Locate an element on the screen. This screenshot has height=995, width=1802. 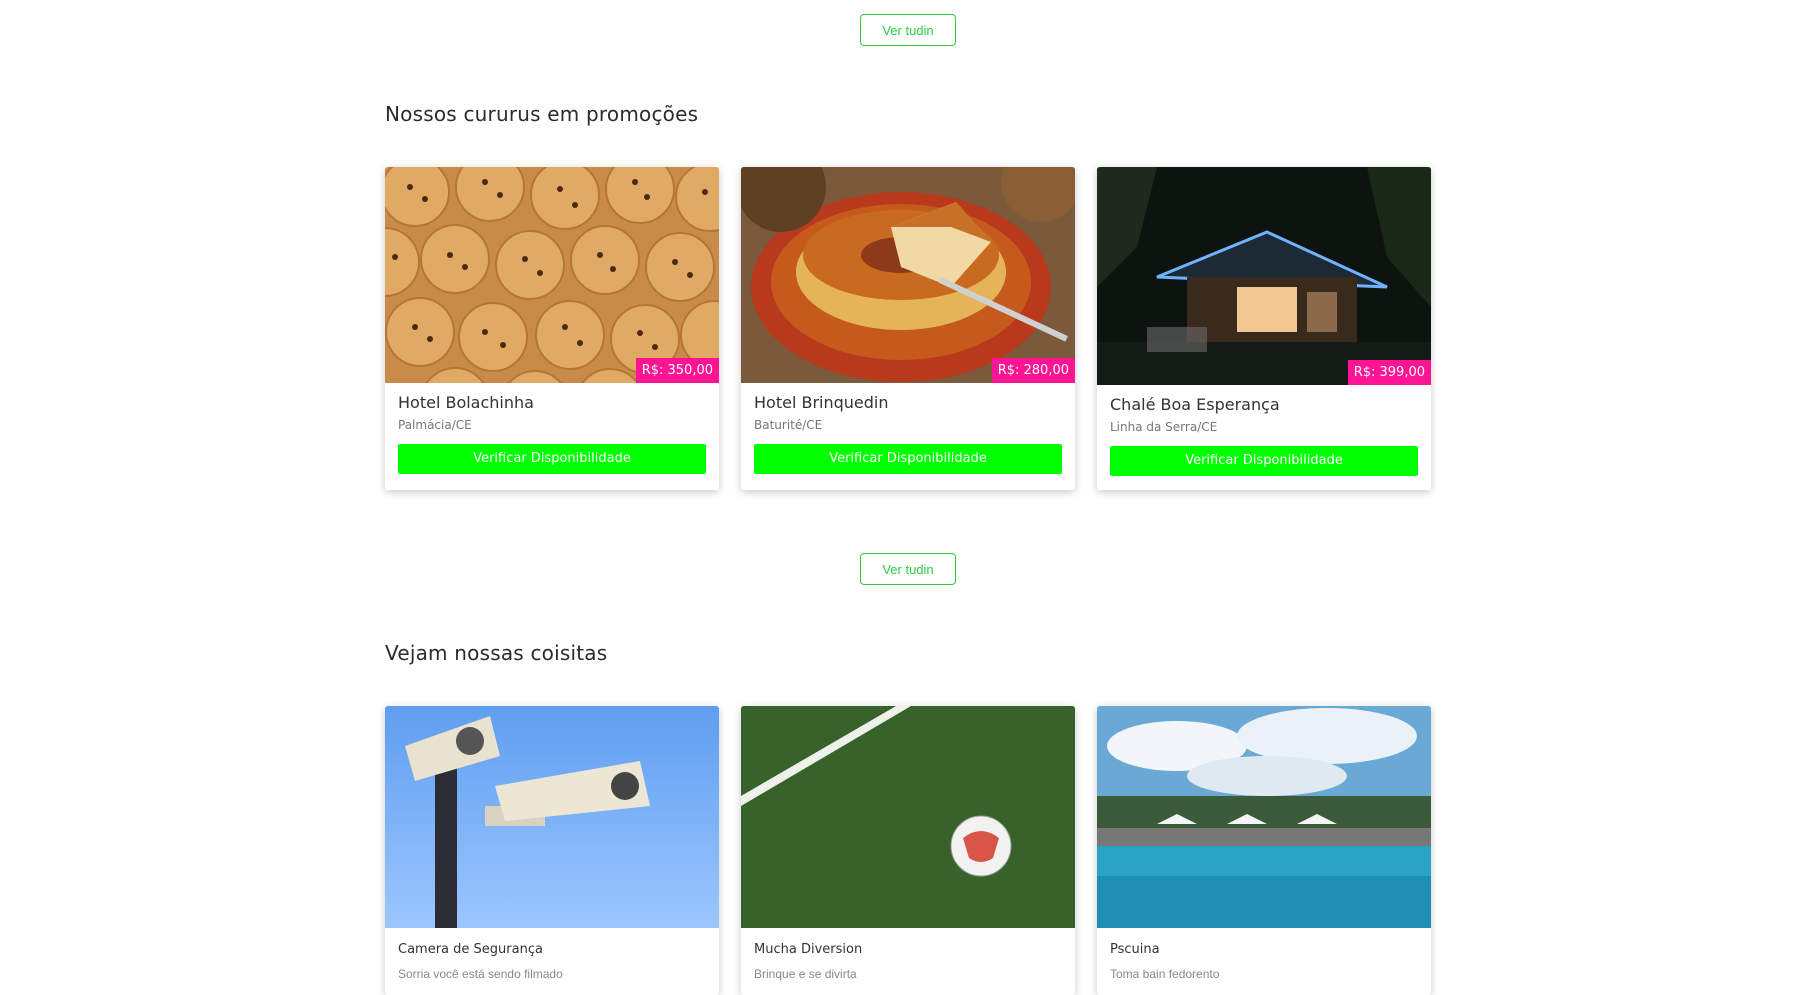
card-title: Chalé Boa Esperança is located at coordinates (1195, 404).